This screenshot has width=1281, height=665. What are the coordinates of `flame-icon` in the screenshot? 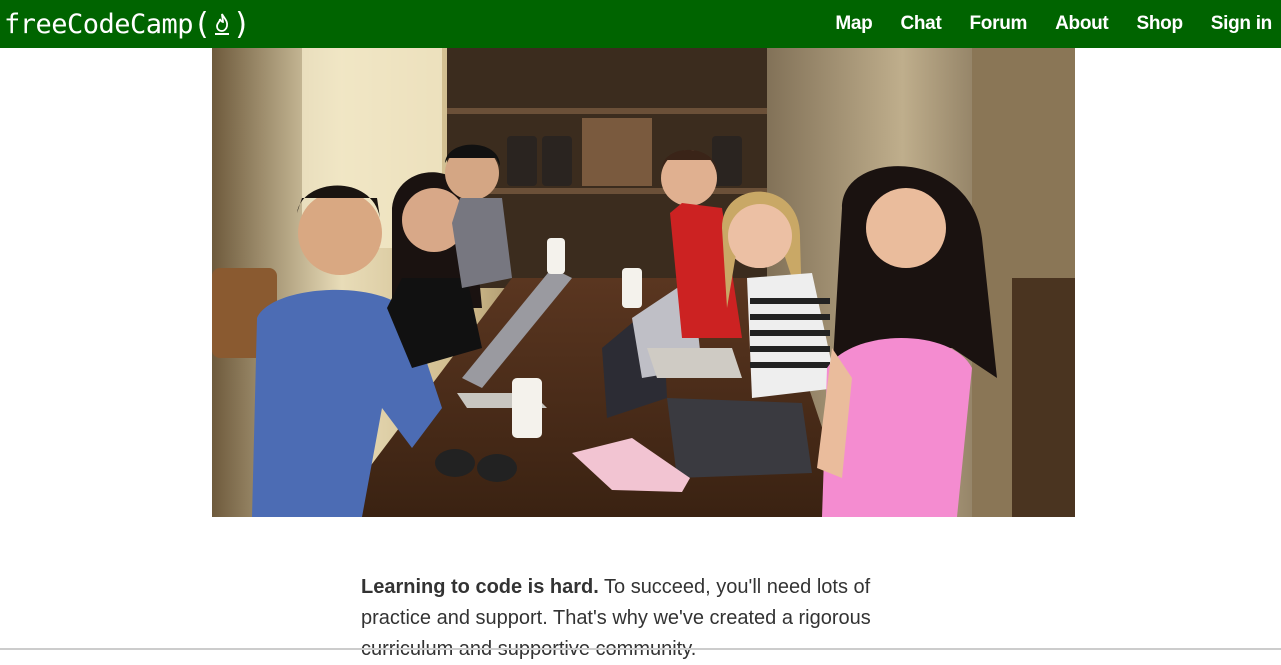 It's located at (221, 24).